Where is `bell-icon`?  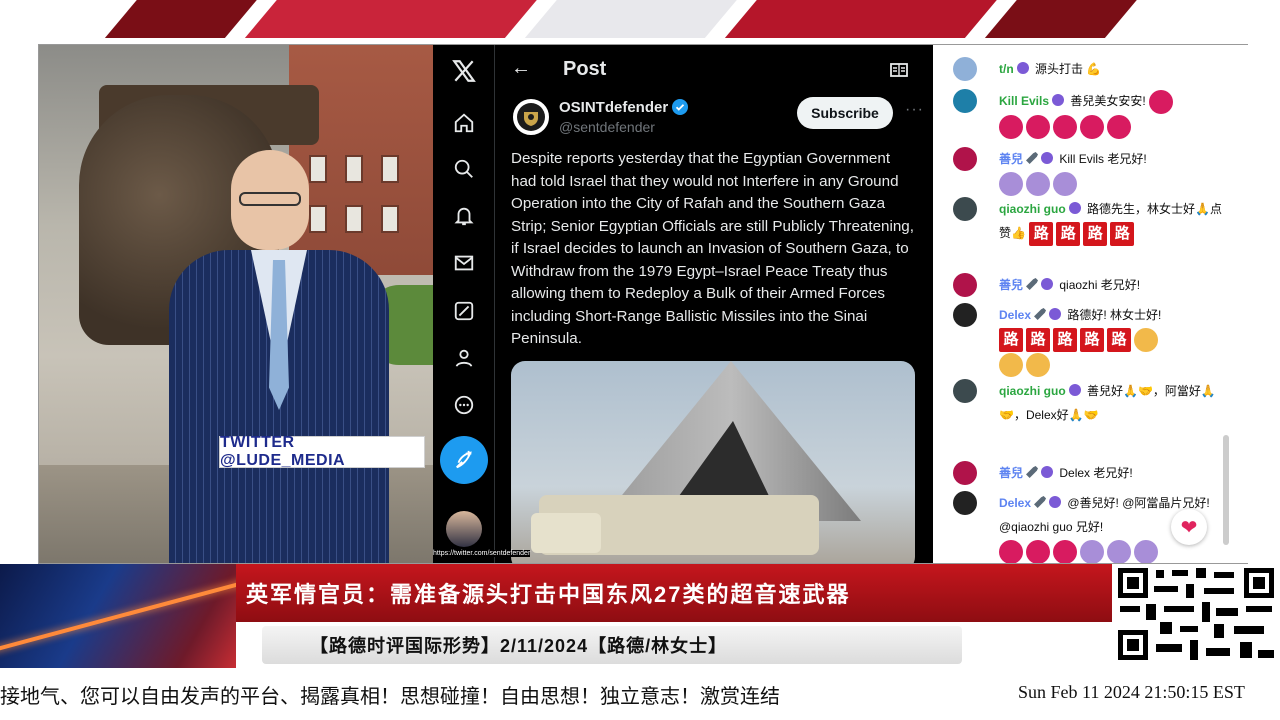
bell-icon is located at coordinates (464, 216).